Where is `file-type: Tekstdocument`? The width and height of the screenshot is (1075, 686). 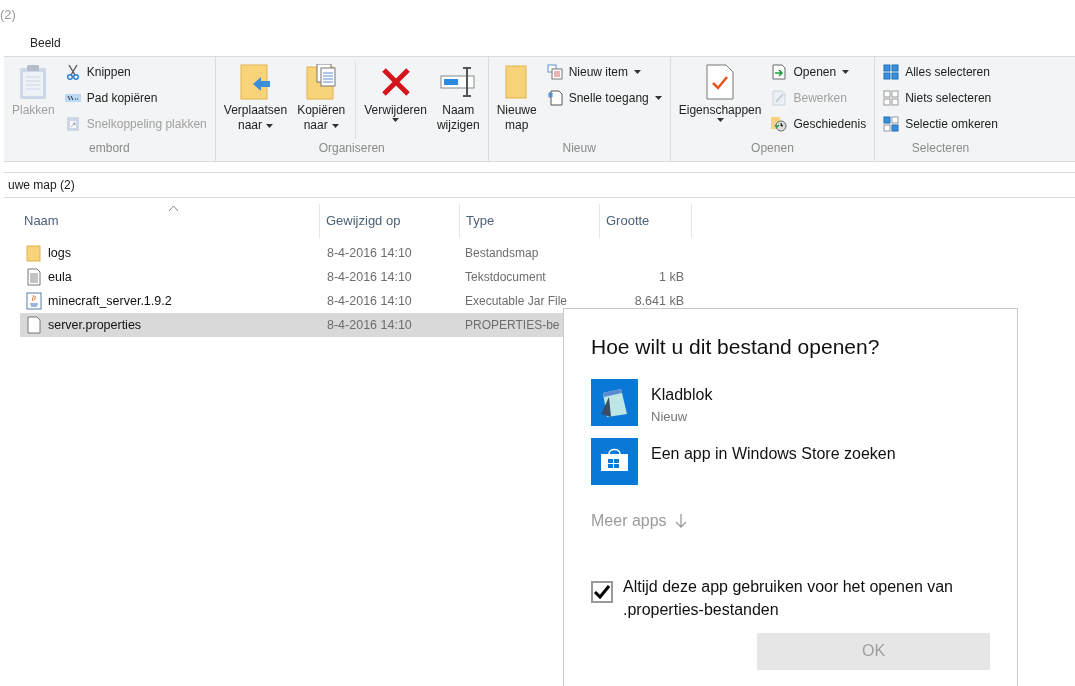 file-type: Tekstdocument is located at coordinates (505, 276).